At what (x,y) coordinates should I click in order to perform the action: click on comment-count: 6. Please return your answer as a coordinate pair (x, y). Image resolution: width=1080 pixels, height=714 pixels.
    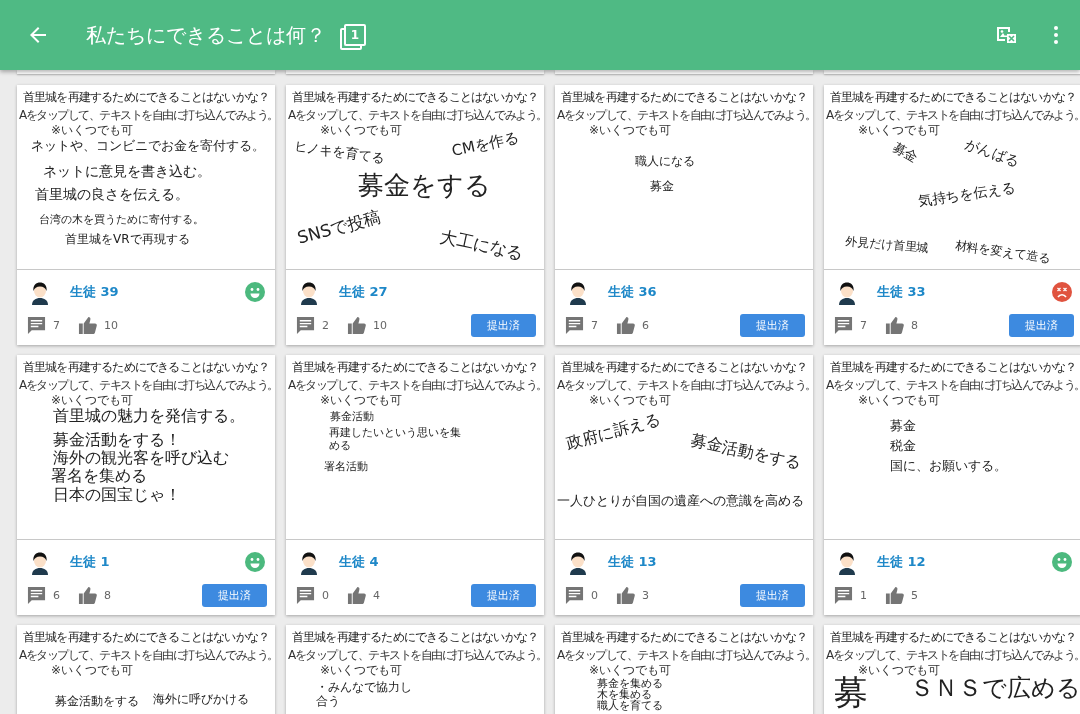
    Looking at the image, I should click on (56, 595).